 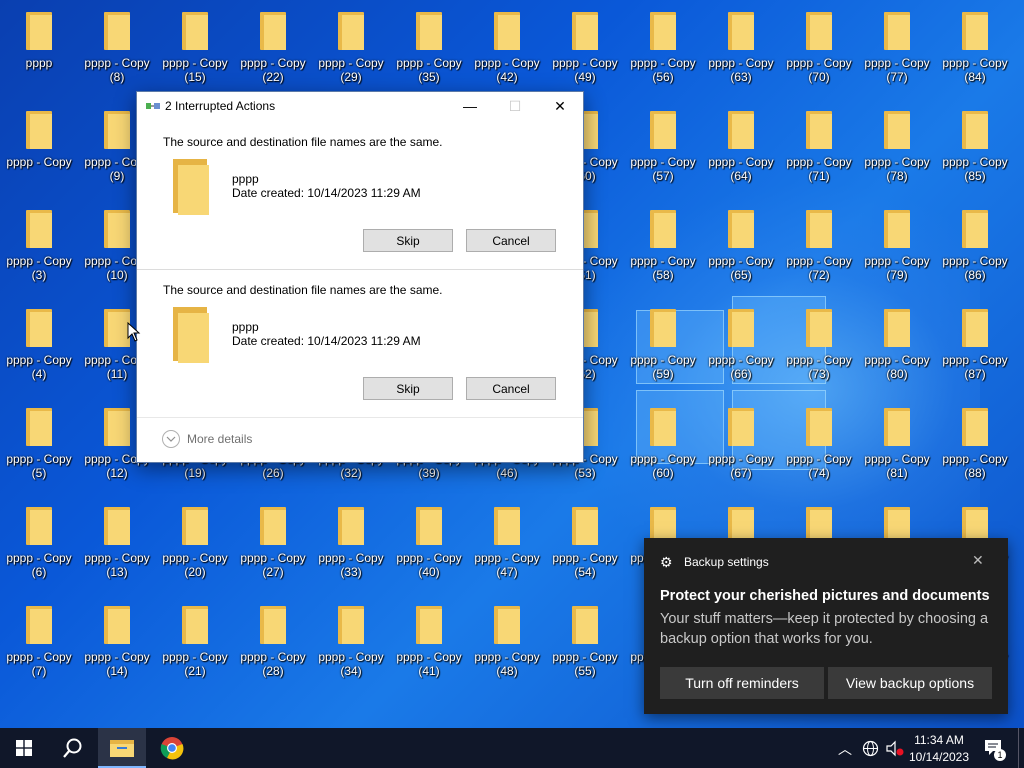 I want to click on desktop-folder-icon: pppp - Copy (42), so click(x=507, y=50).